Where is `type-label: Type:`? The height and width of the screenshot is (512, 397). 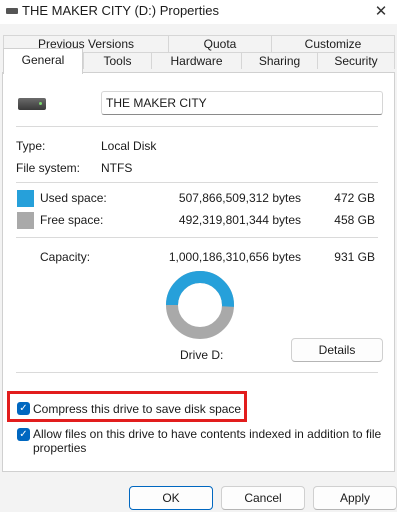
type-label: Type: is located at coordinates (31, 146).